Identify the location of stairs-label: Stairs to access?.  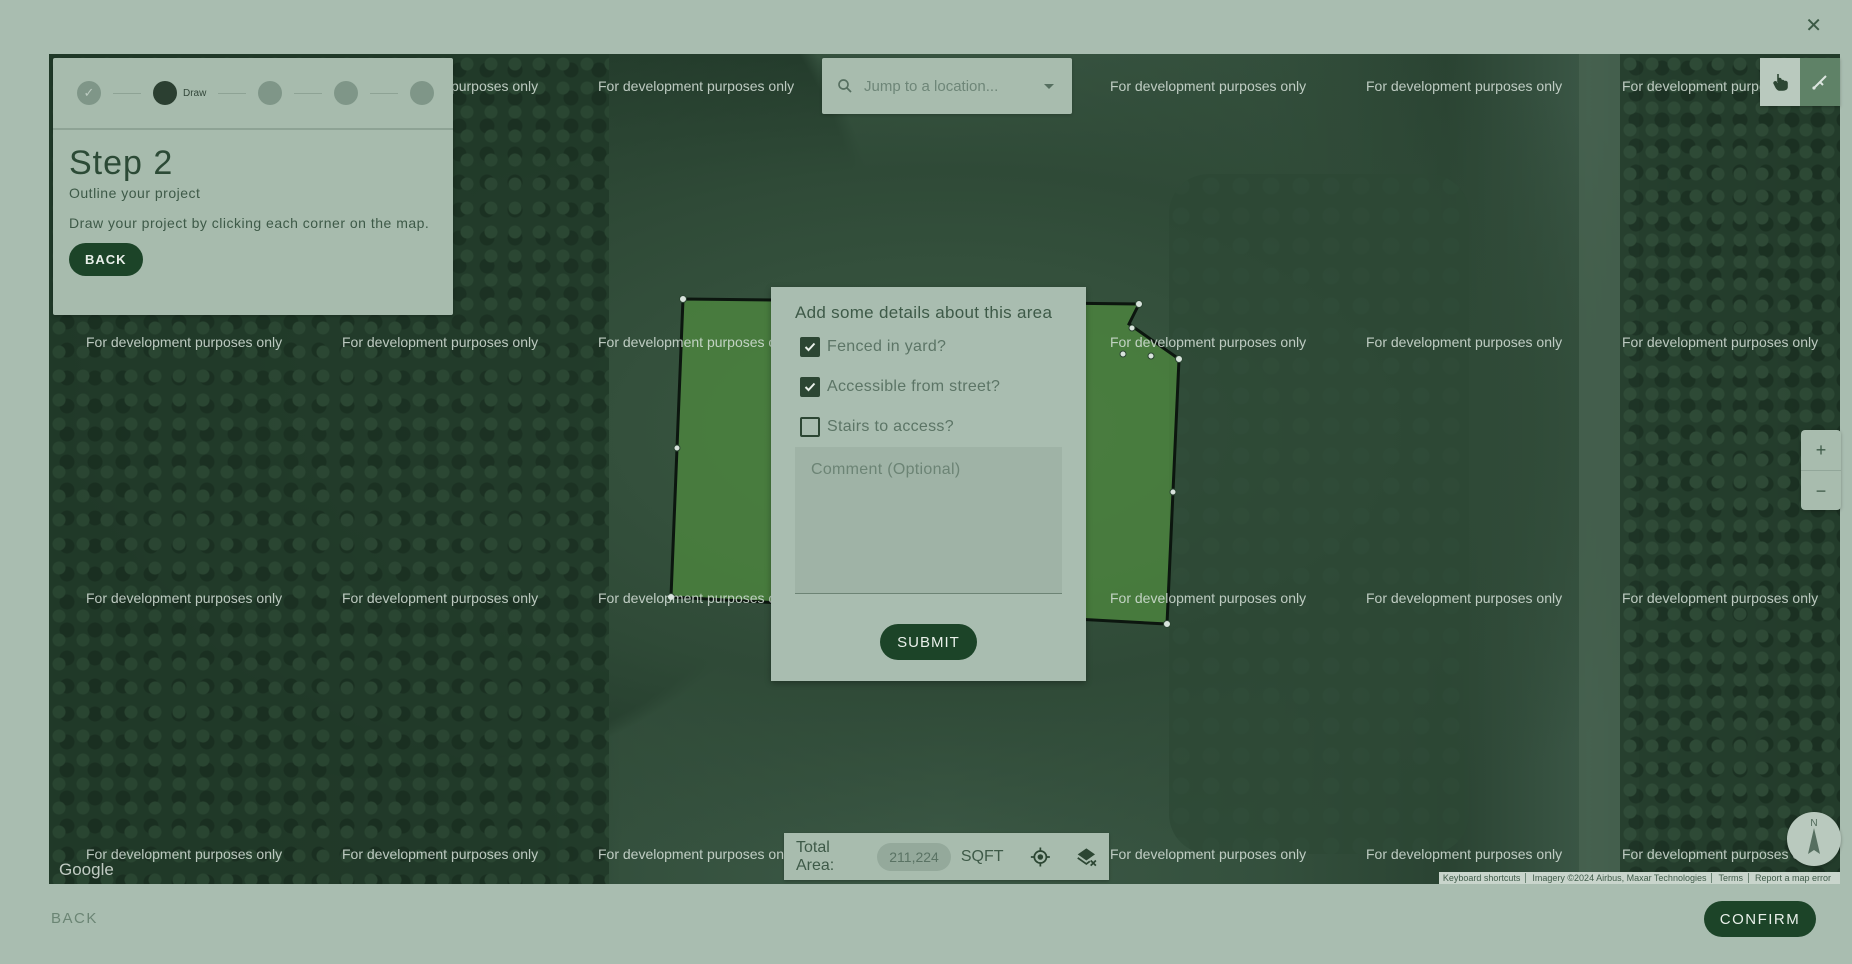
(890, 426).